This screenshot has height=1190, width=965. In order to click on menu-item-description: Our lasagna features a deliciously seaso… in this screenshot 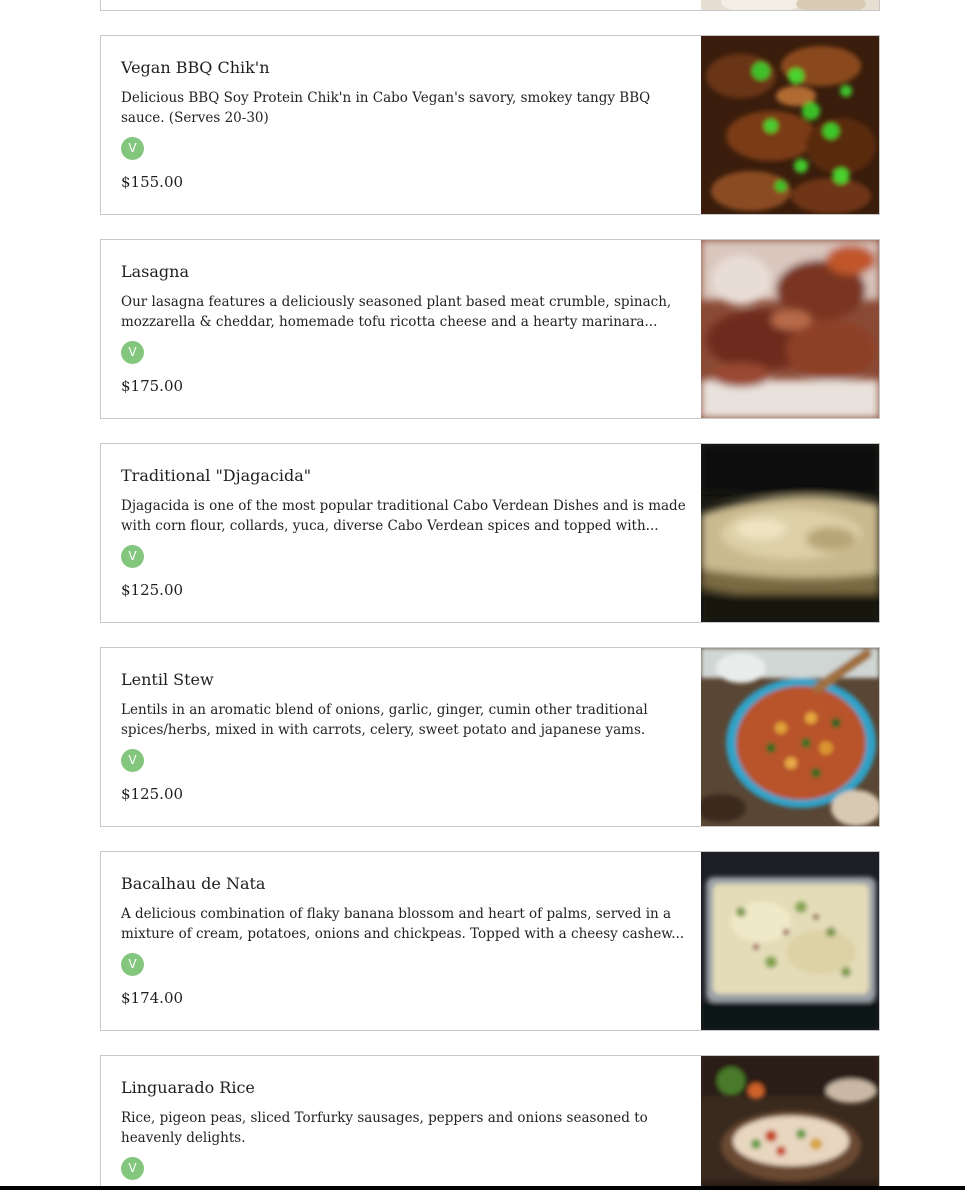, I will do `click(396, 312)`.